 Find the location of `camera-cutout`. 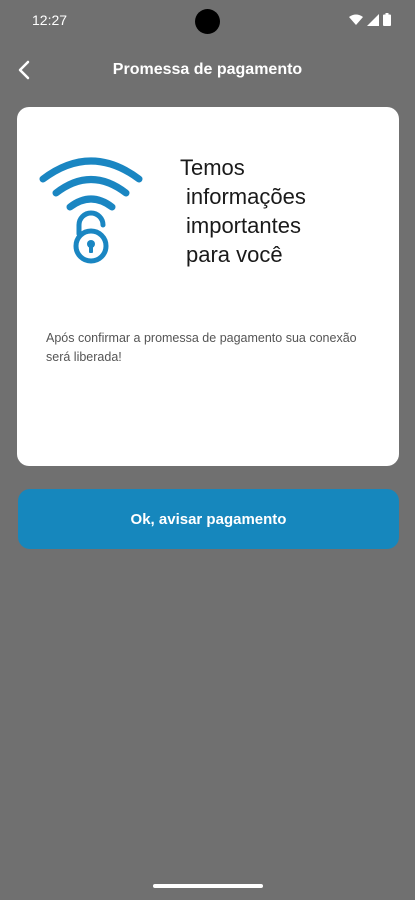

camera-cutout is located at coordinates (207, 21).